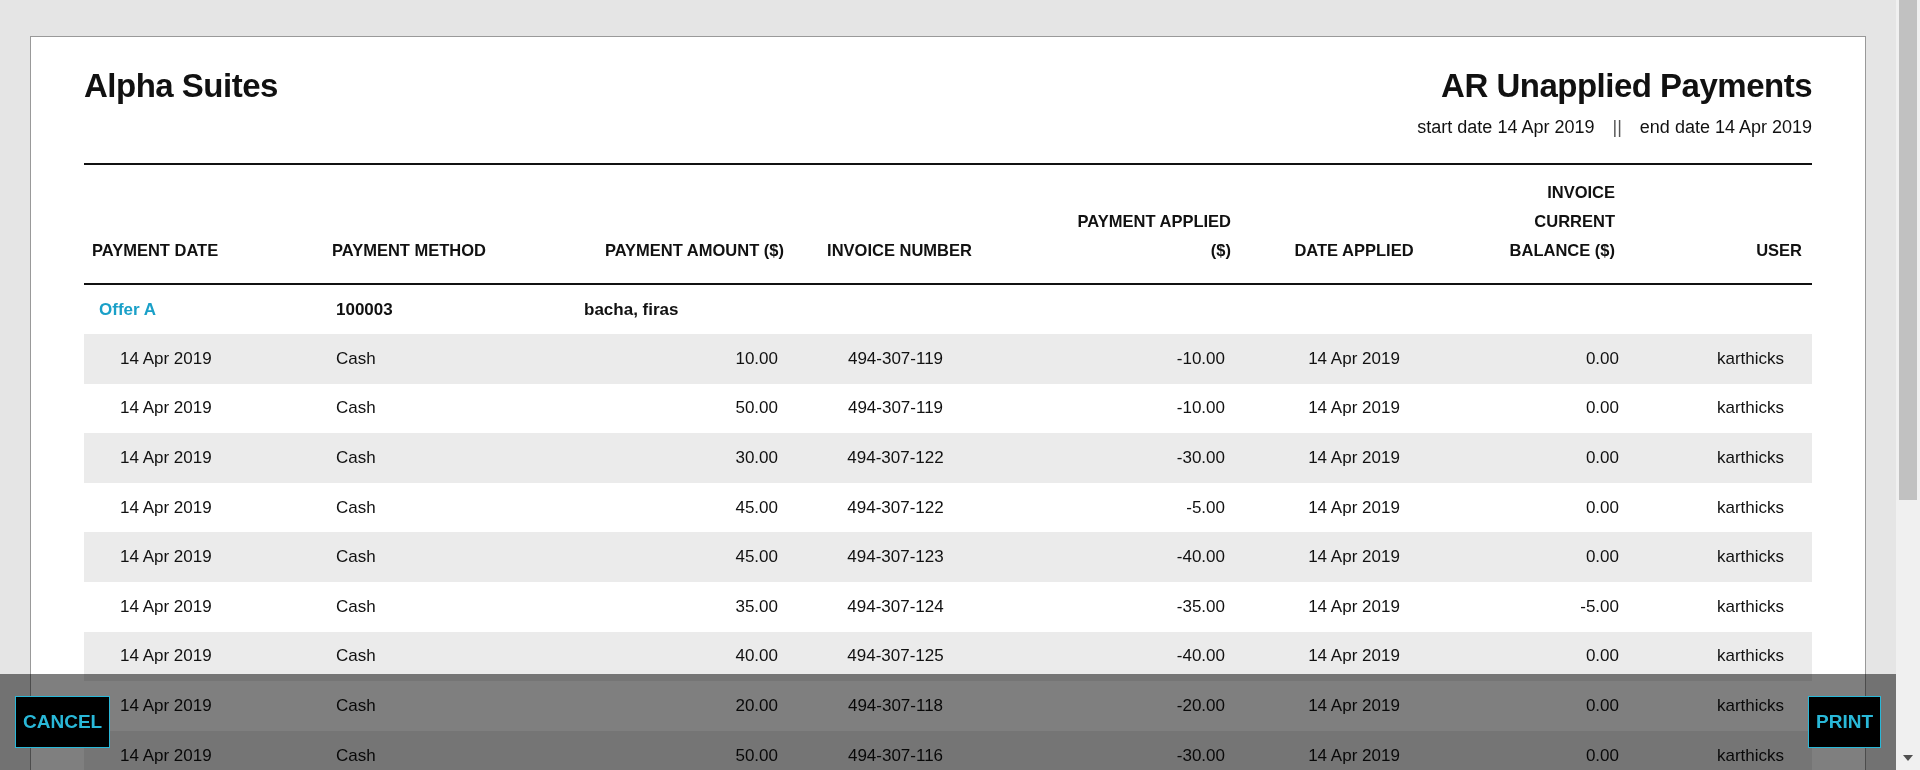 Image resolution: width=1920 pixels, height=770 pixels. What do you see at coordinates (1200, 705) in the screenshot?
I see `table-cell-text: -20.00` at bounding box center [1200, 705].